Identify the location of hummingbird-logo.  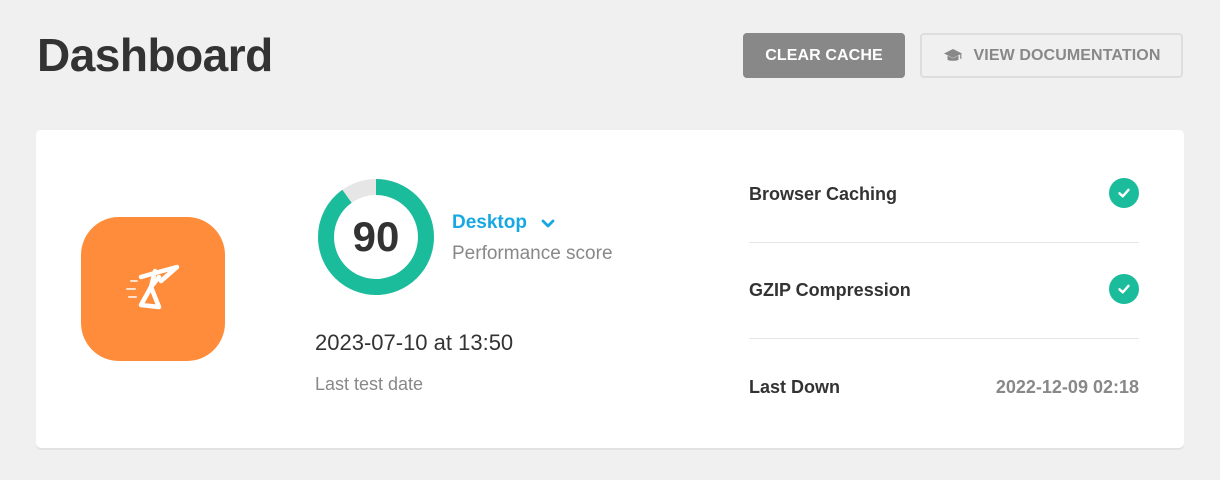
(153, 289).